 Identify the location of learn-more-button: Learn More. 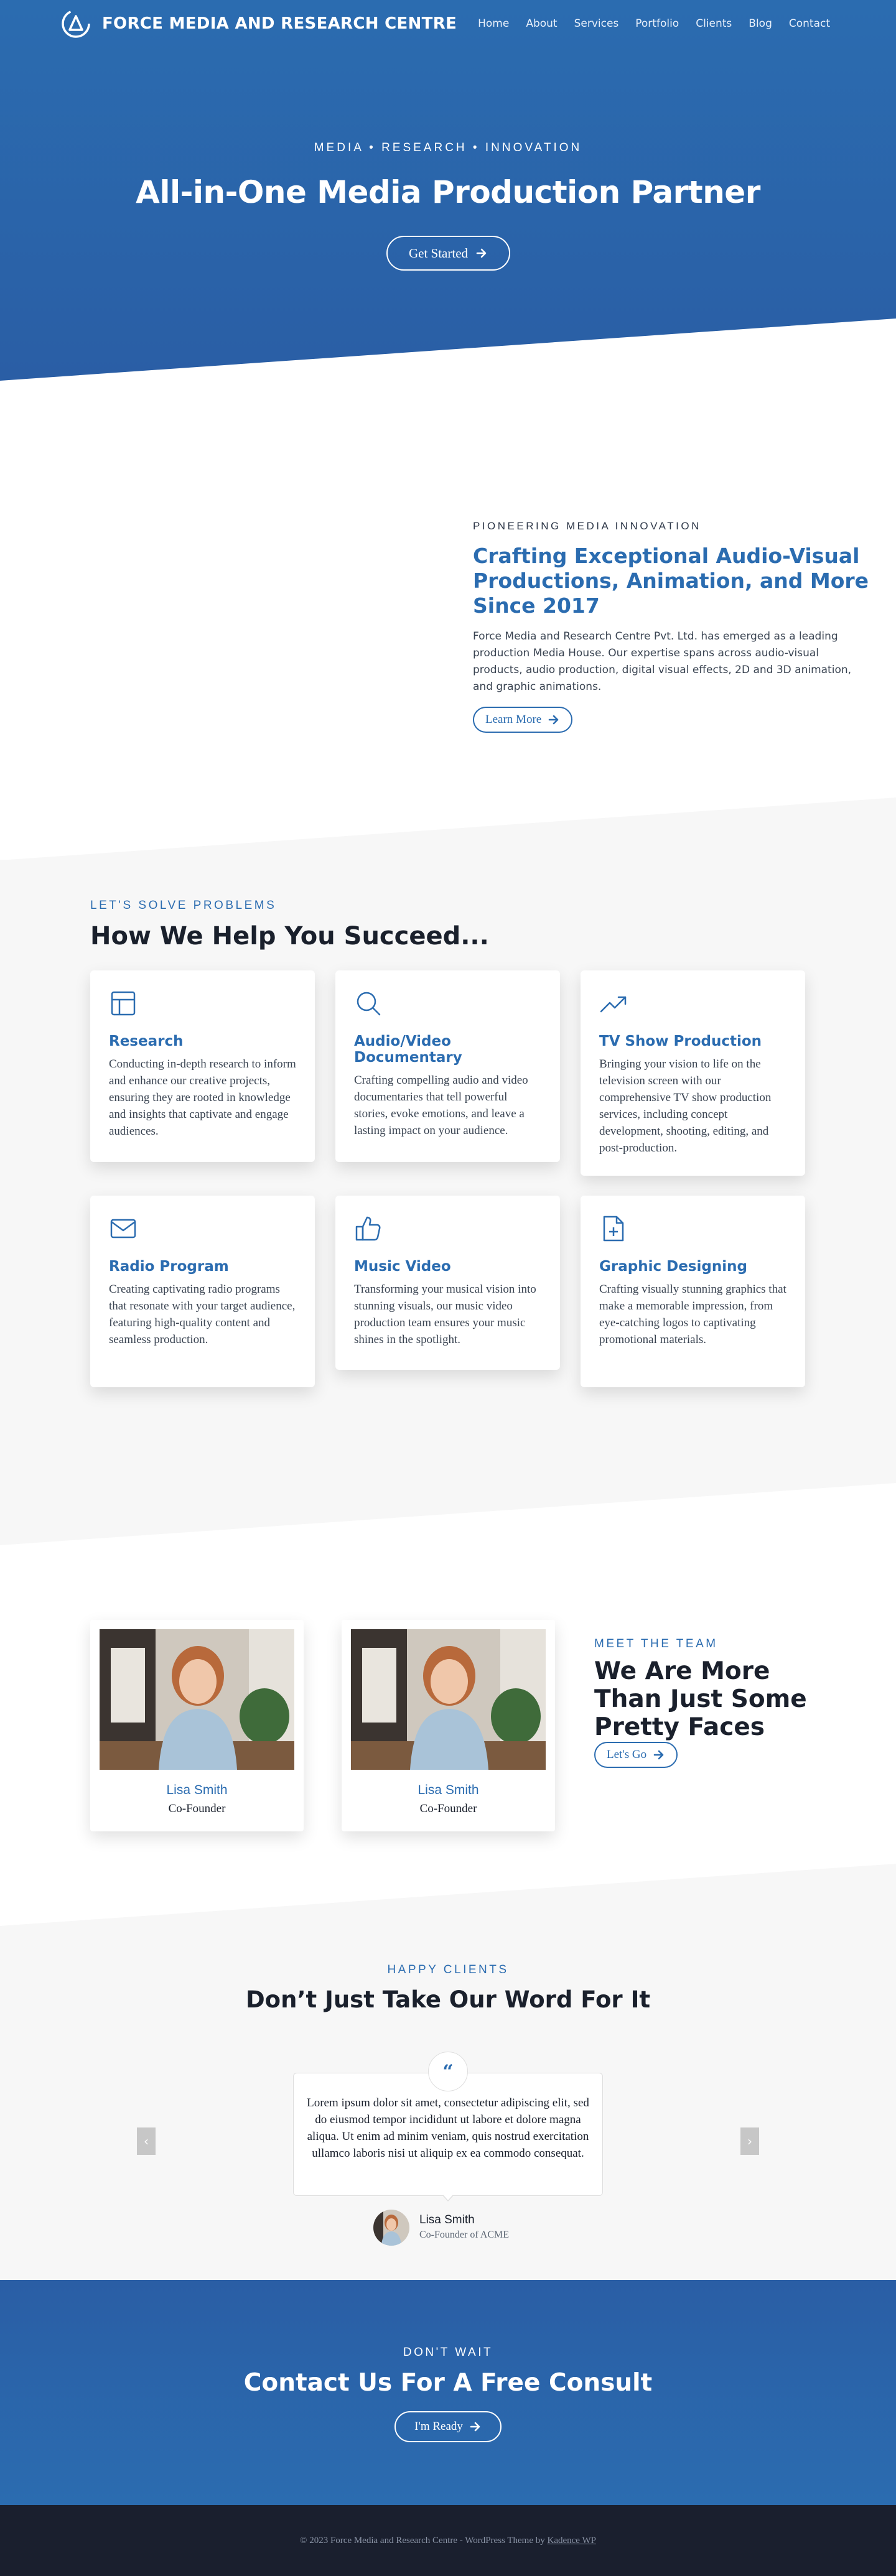
(523, 720).